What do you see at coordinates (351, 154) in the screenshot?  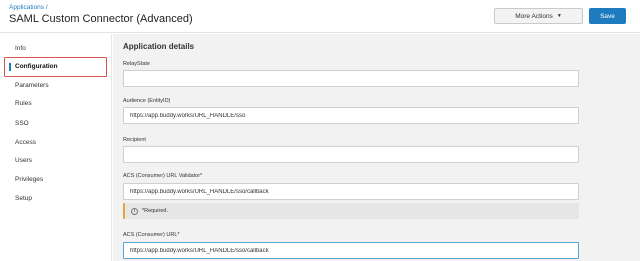 I see `recipient-input` at bounding box center [351, 154].